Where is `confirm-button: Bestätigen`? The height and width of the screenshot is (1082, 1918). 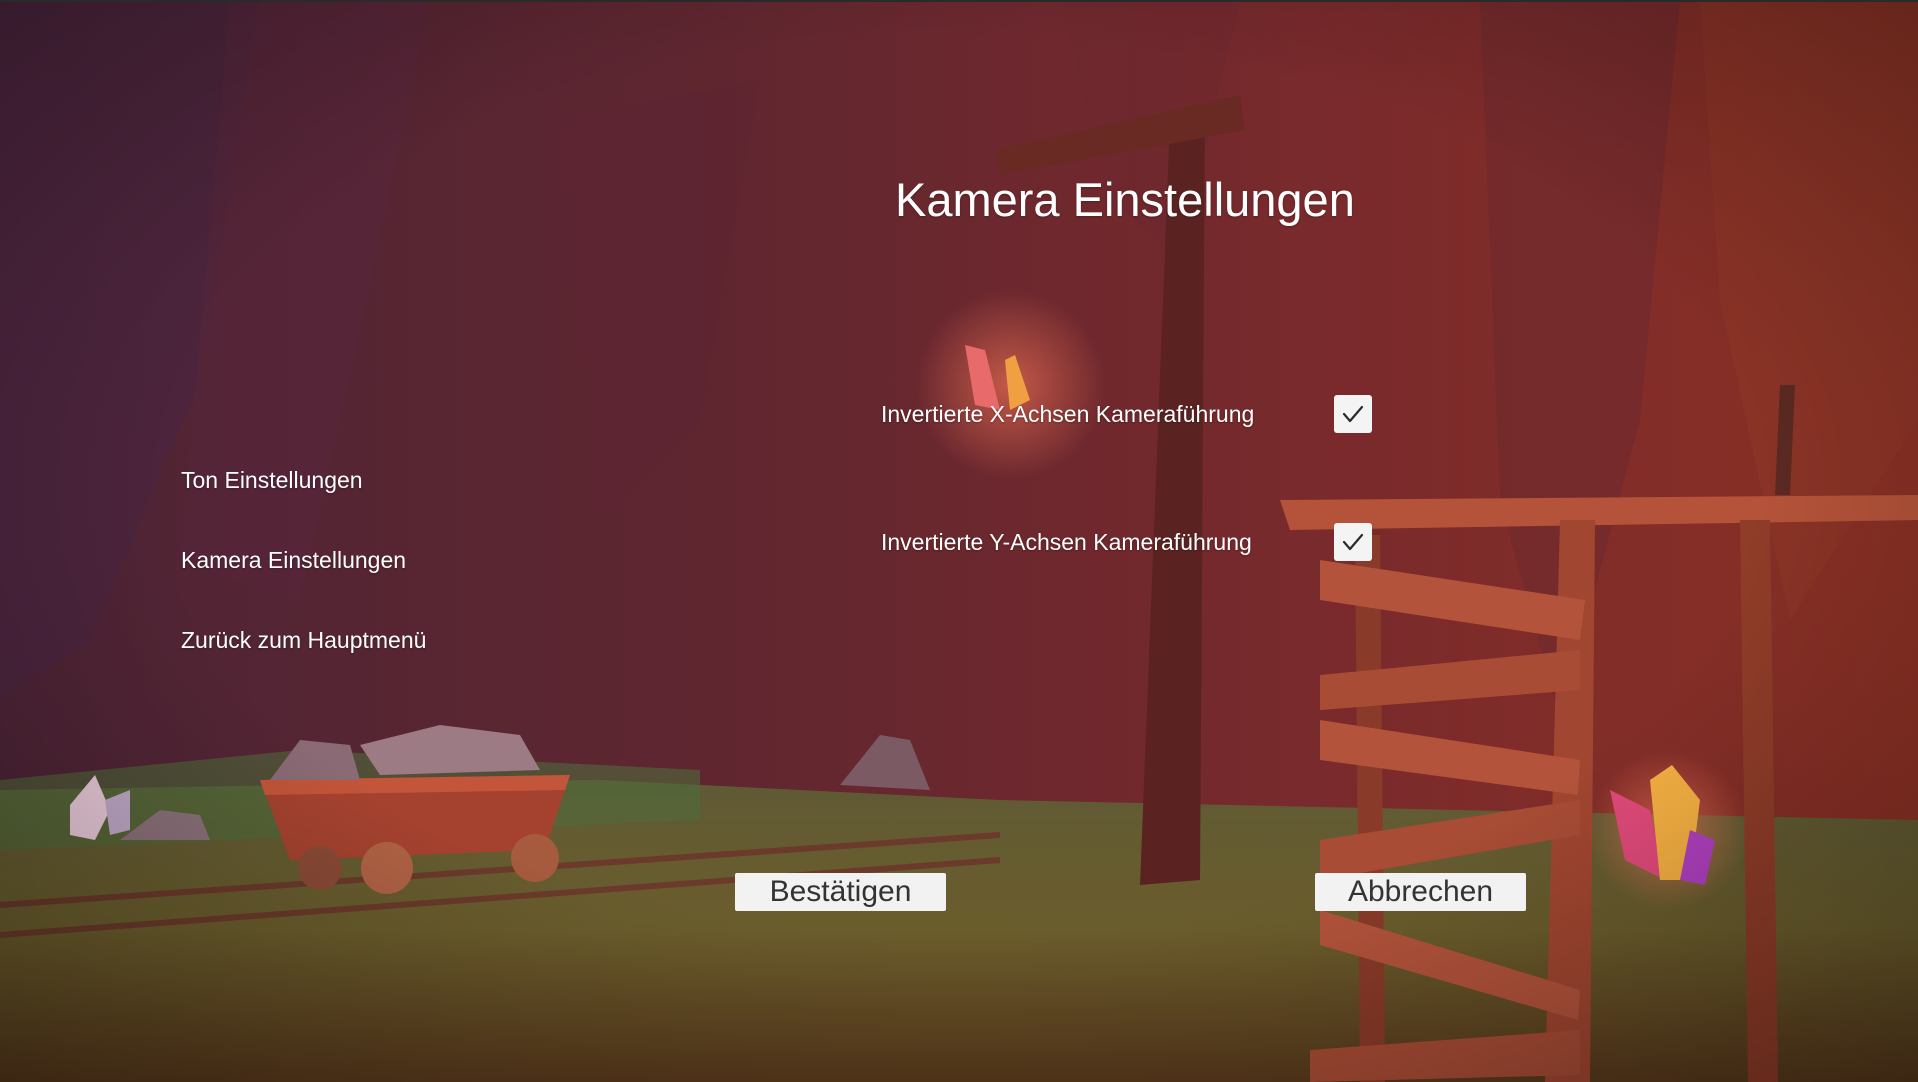
confirm-button: Bestätigen is located at coordinates (840, 892).